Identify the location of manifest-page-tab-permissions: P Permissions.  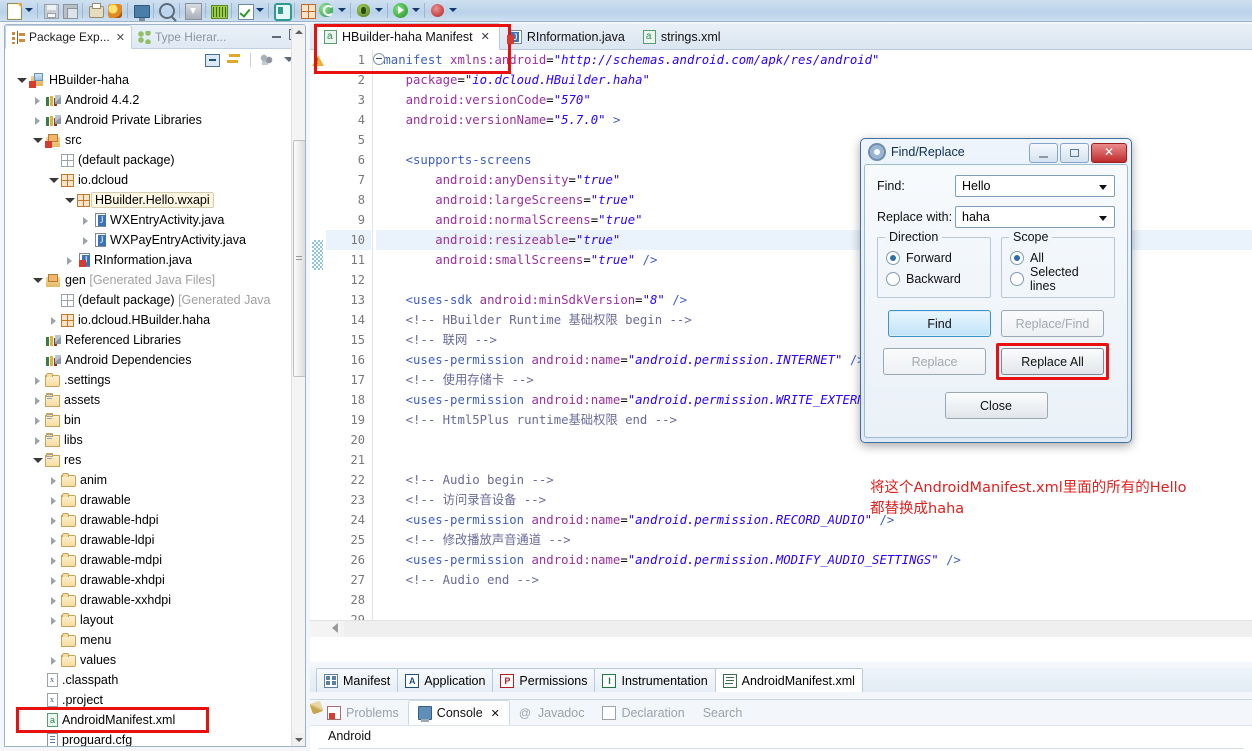
(544, 680).